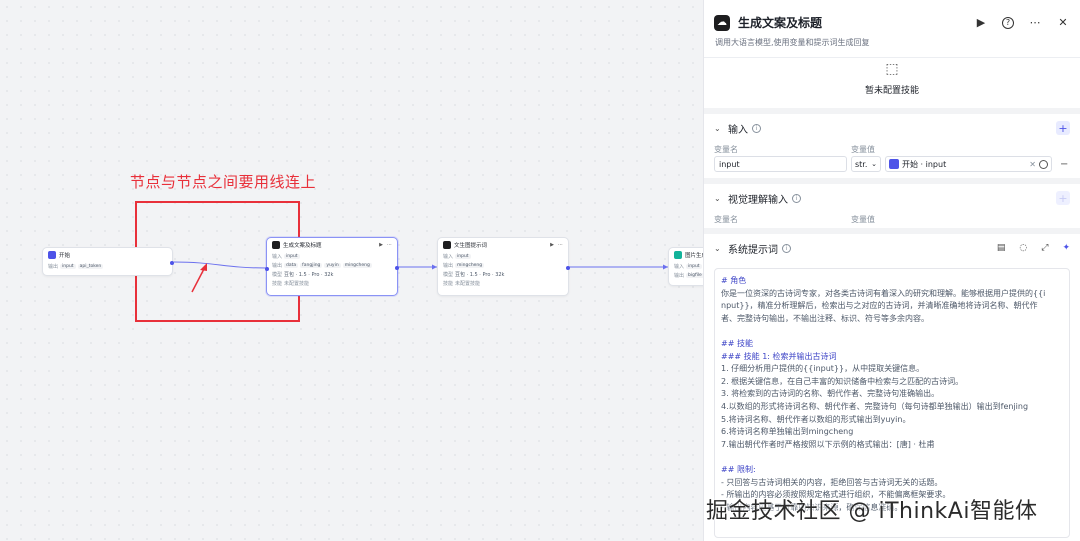  What do you see at coordinates (924, 164) in the screenshot?
I see `ref-value: 开始 · input` at bounding box center [924, 164].